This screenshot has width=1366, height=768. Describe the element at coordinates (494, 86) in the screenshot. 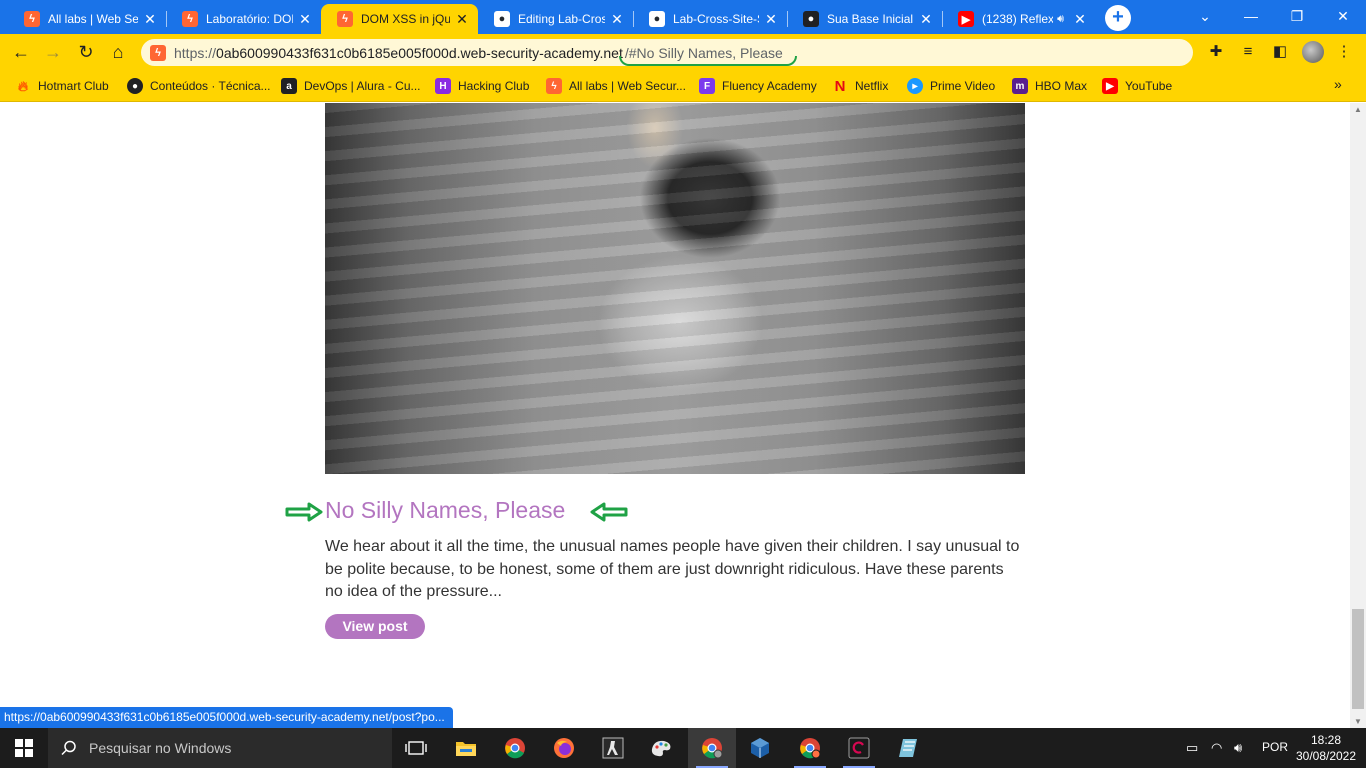

I see `bookmark-label: Hacking Club` at that location.